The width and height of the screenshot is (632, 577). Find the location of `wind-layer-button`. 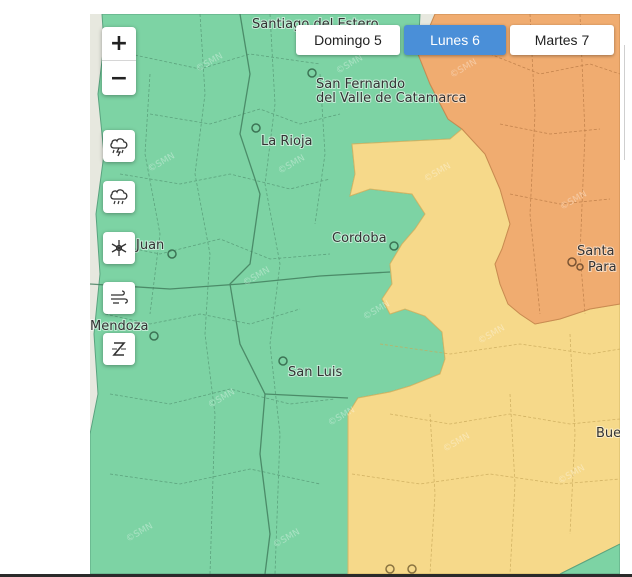

wind-layer-button is located at coordinates (119, 298).